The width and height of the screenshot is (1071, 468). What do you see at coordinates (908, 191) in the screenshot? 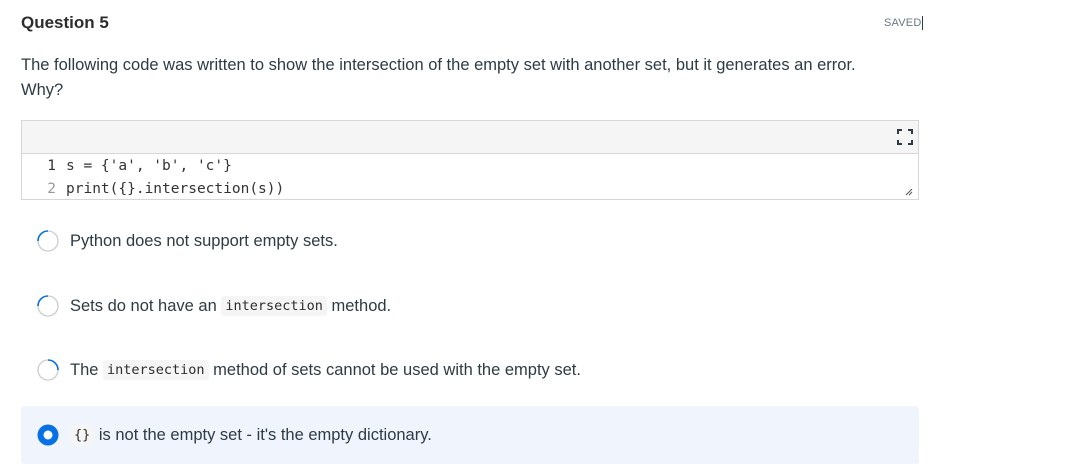
I see `resize-handle-icon` at bounding box center [908, 191].